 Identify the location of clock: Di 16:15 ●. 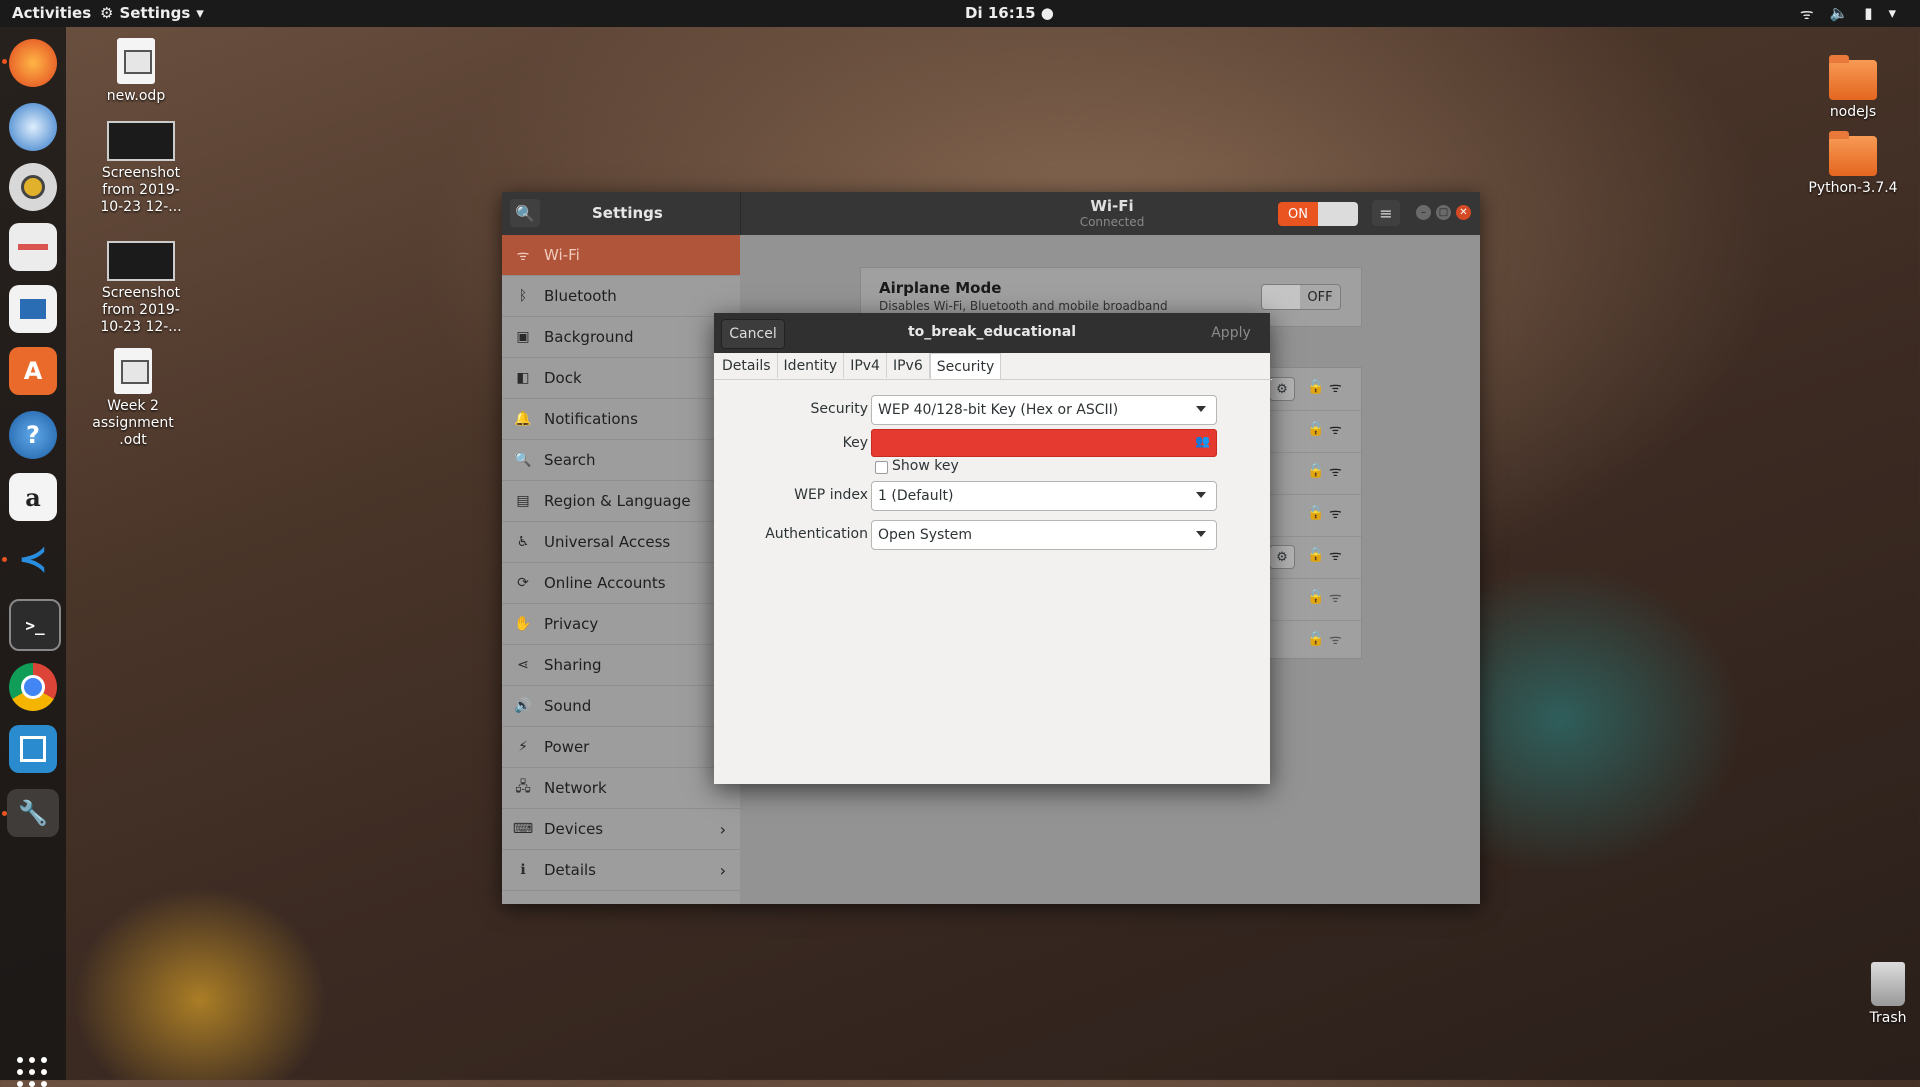
(1009, 13).